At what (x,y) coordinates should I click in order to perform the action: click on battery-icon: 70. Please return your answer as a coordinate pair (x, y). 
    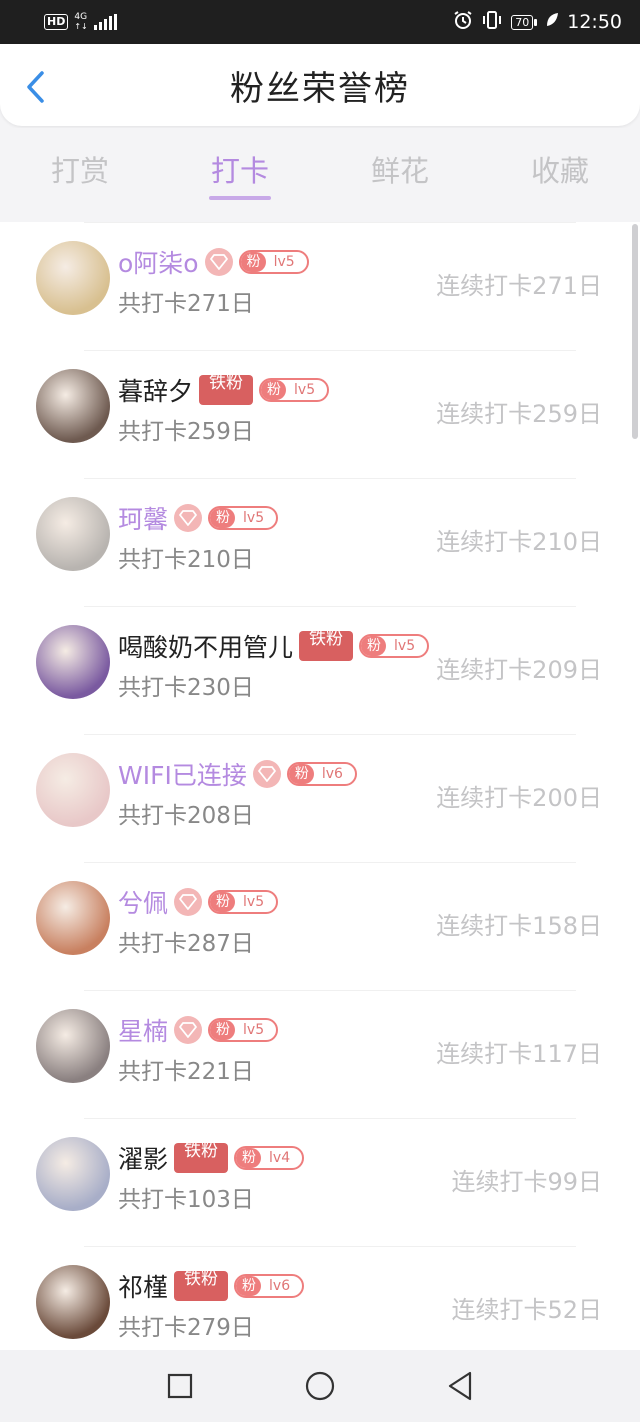
    Looking at the image, I should click on (524, 22).